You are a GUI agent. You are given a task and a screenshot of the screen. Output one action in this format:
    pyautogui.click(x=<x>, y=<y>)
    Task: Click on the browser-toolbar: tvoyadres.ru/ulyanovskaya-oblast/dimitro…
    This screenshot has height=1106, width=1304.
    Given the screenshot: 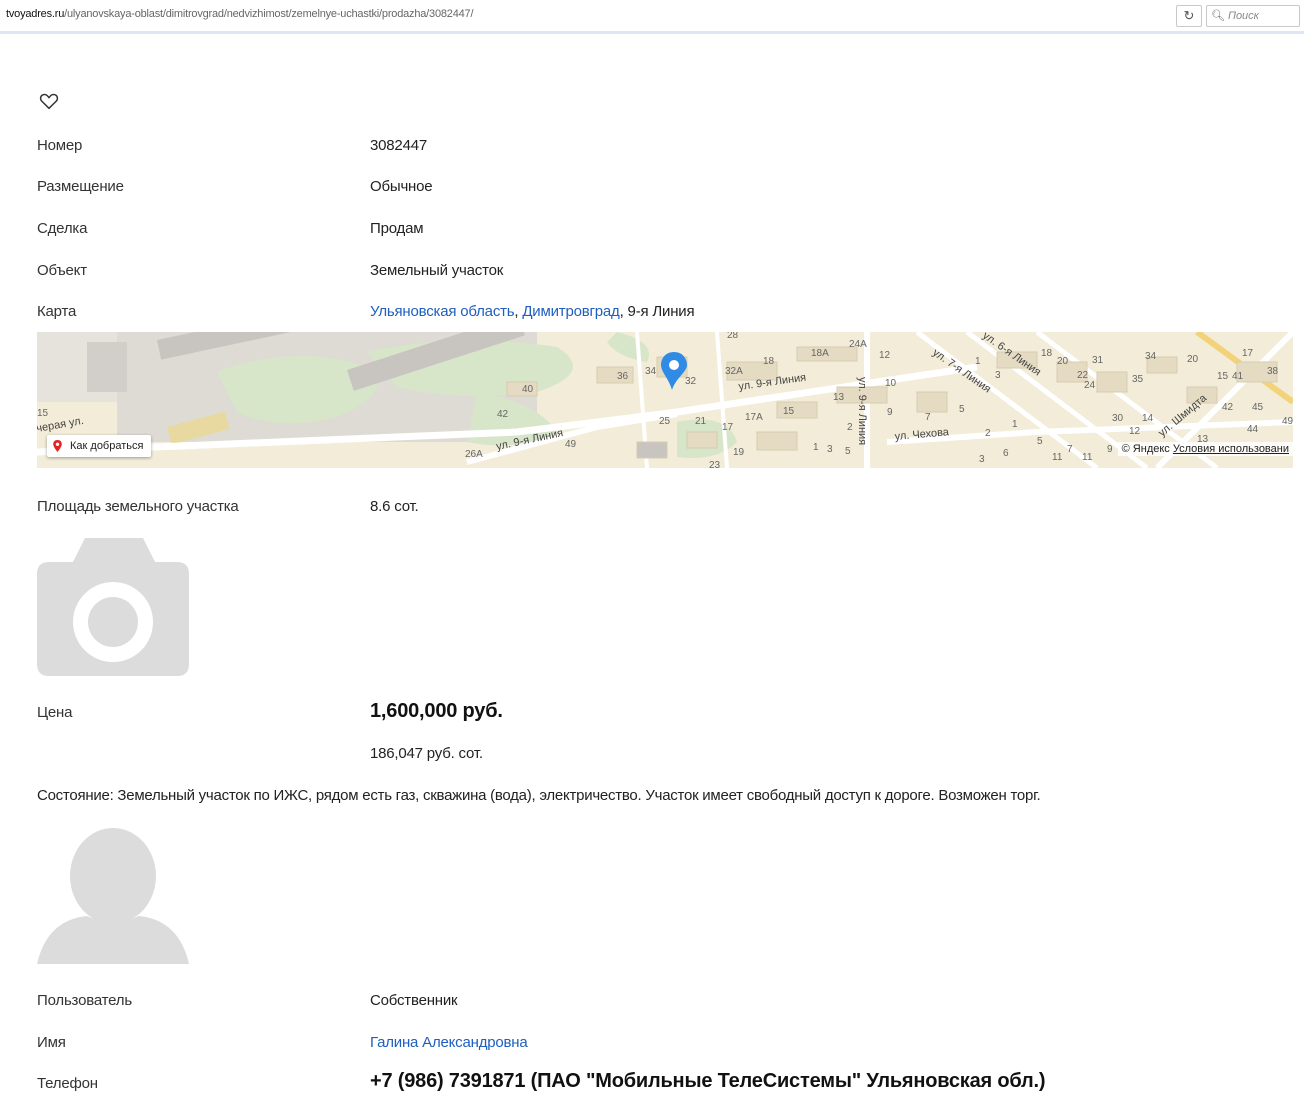 What is the action you would take?
    pyautogui.click(x=652, y=17)
    